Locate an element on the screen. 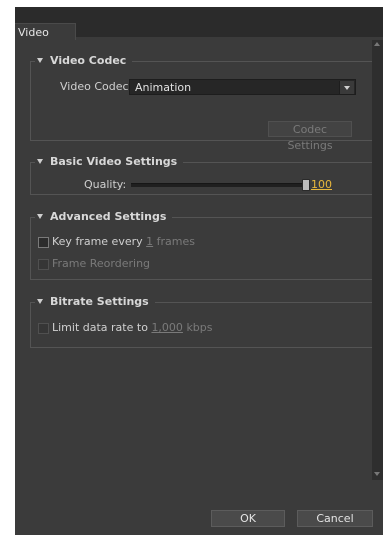  video-codec-title: Video Codec is located at coordinates (88, 60).